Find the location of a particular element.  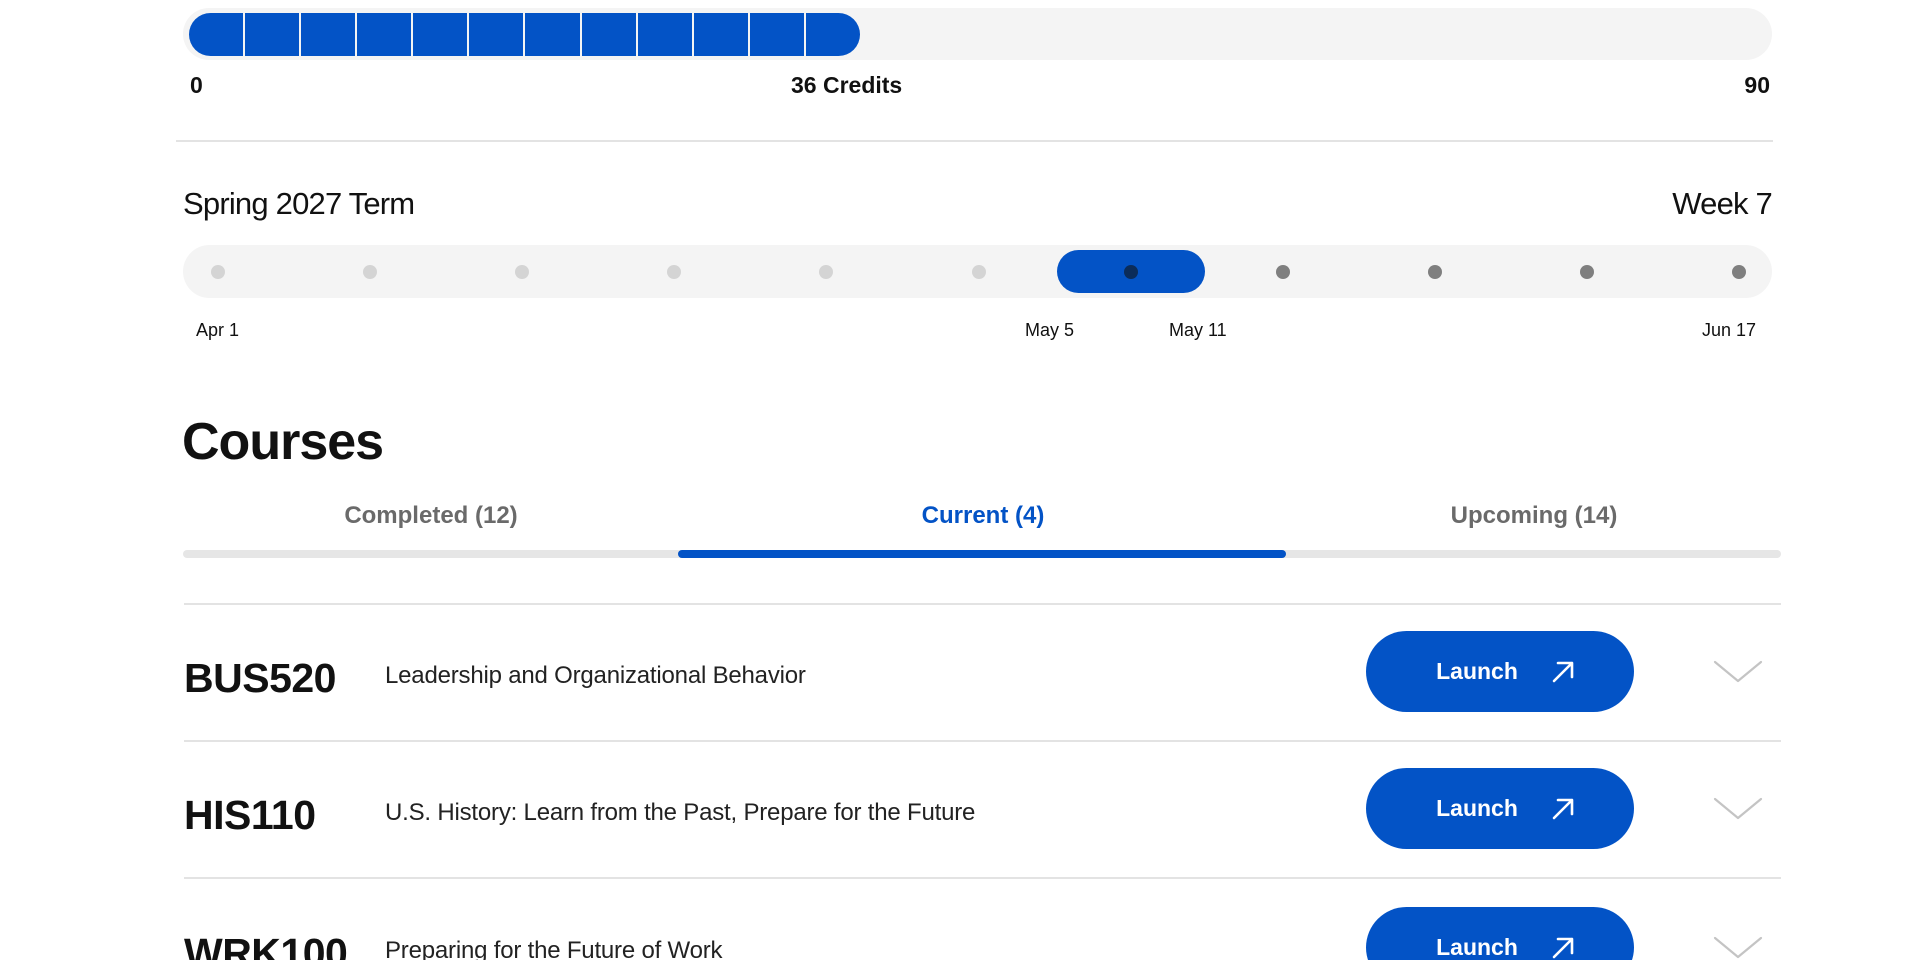

tab-current: Current (4) is located at coordinates (983, 516).